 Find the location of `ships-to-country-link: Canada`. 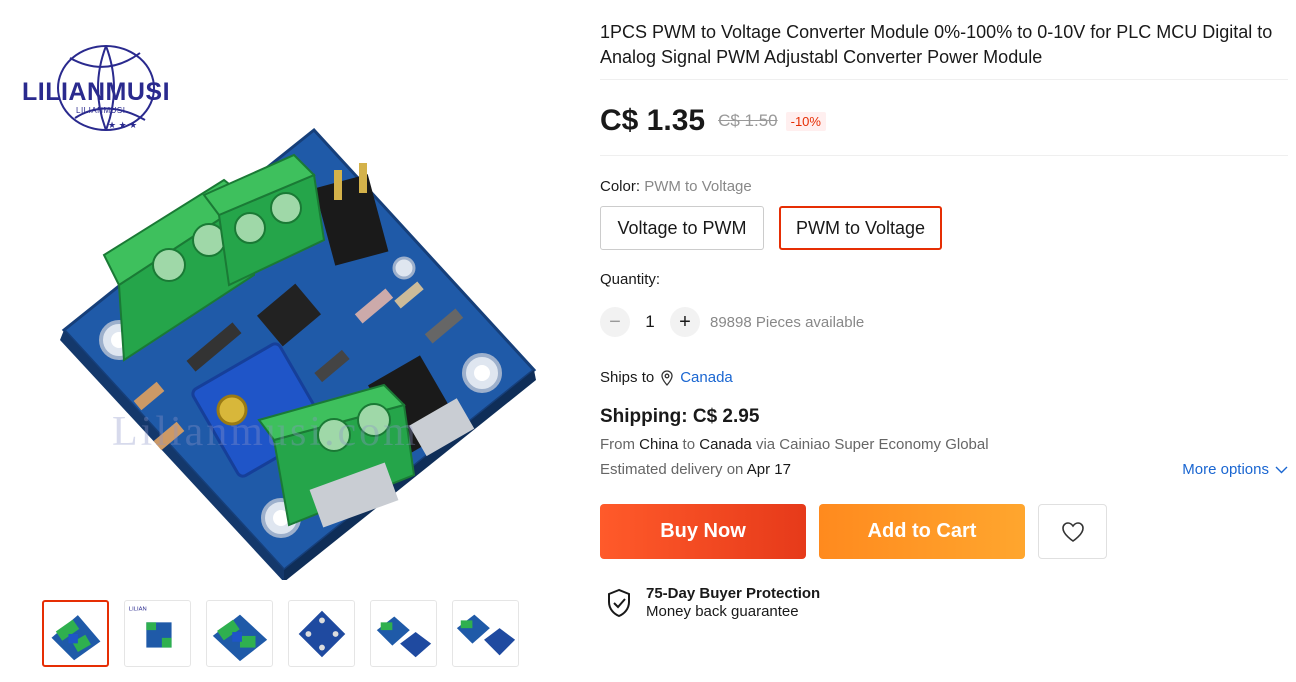

ships-to-country-link: Canada is located at coordinates (706, 377).